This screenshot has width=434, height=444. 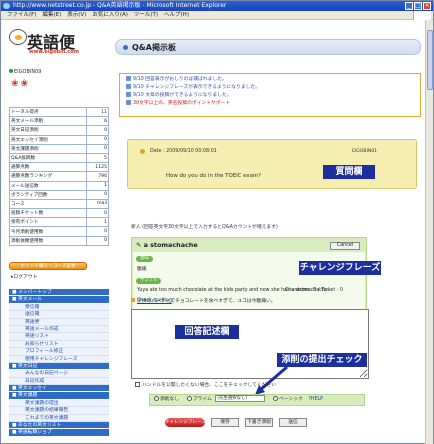 I want to click on notice-text: 9/10 チャレンジフレーズが表示できるようになりました。, so click(x=197, y=87).